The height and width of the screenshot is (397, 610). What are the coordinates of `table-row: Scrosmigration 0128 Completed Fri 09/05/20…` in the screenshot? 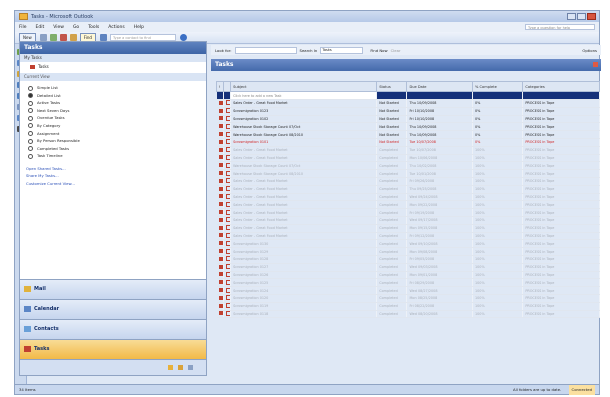 It's located at (408, 259).